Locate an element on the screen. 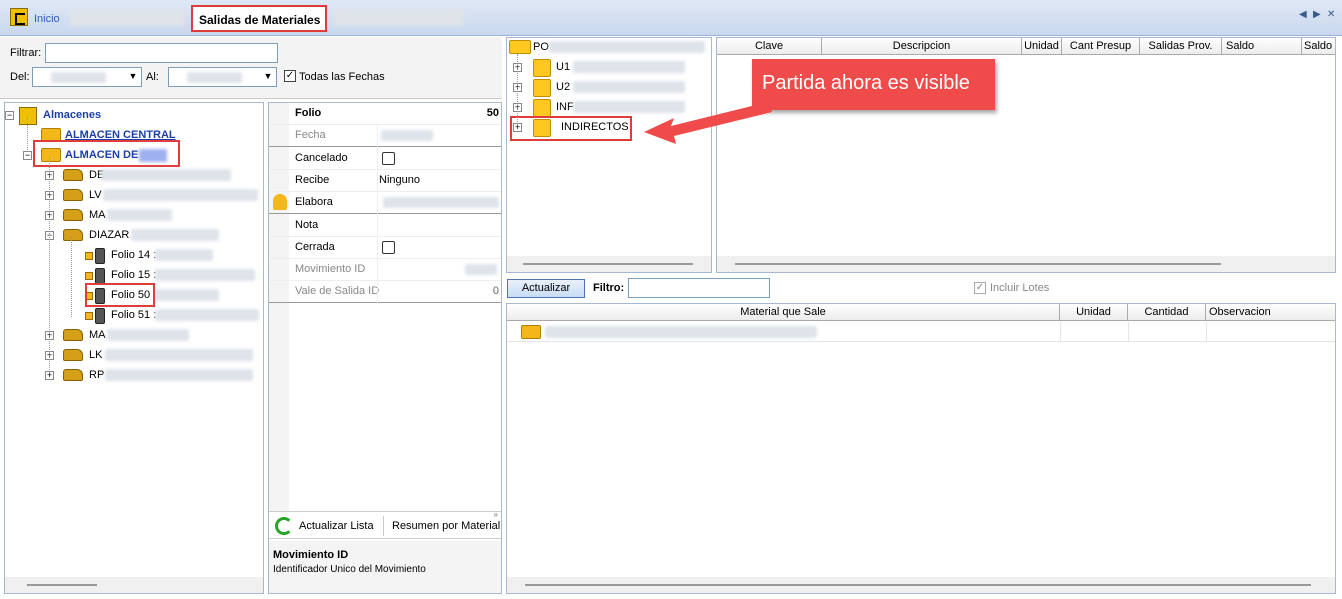 This screenshot has width=1342, height=599. todas-fechas-label: Todas las Fechas is located at coordinates (342, 77).